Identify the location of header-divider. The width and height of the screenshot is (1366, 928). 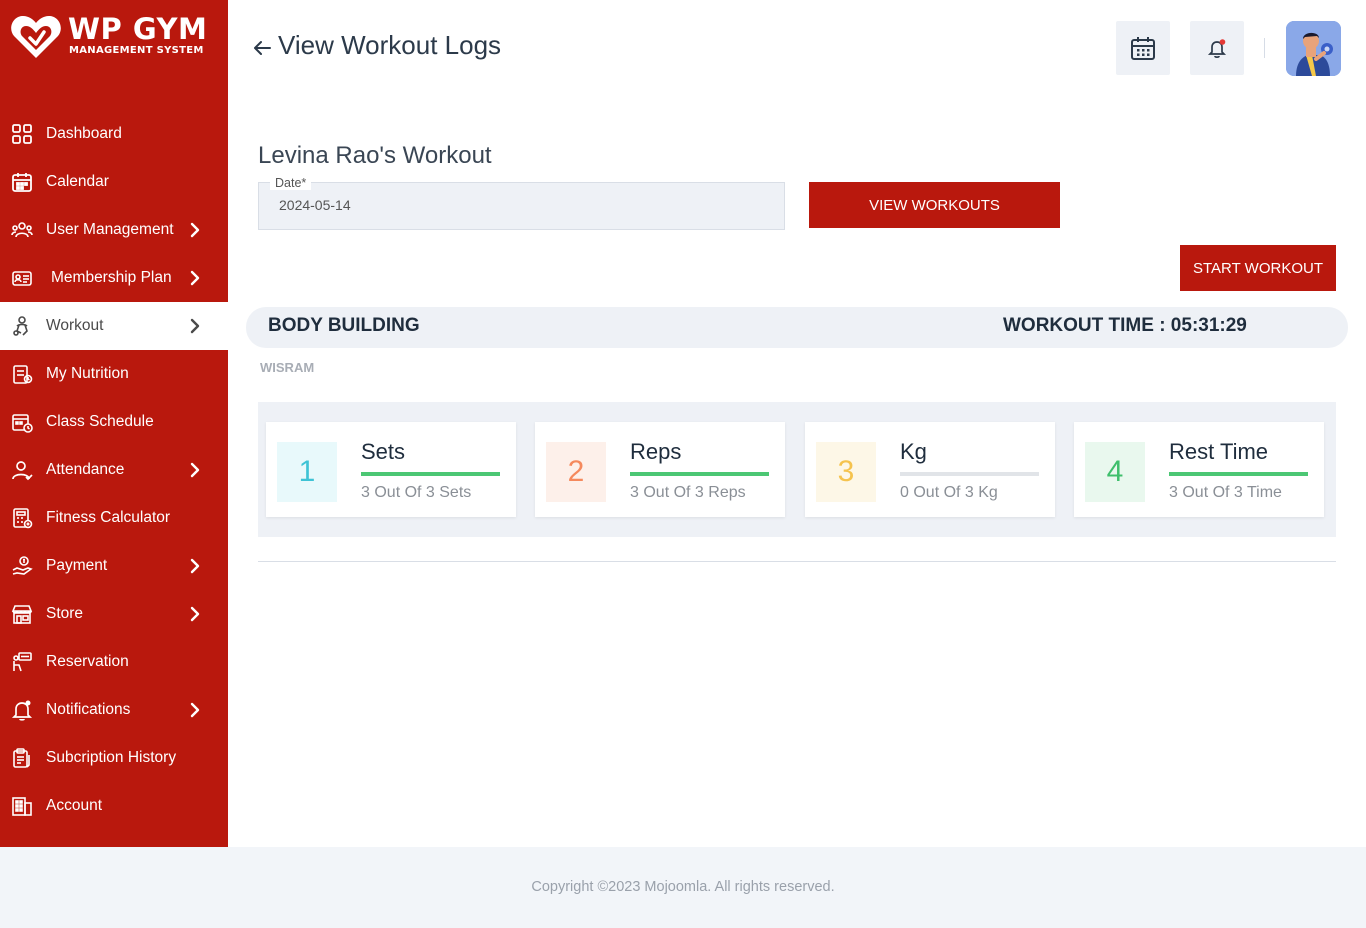
(1264, 48).